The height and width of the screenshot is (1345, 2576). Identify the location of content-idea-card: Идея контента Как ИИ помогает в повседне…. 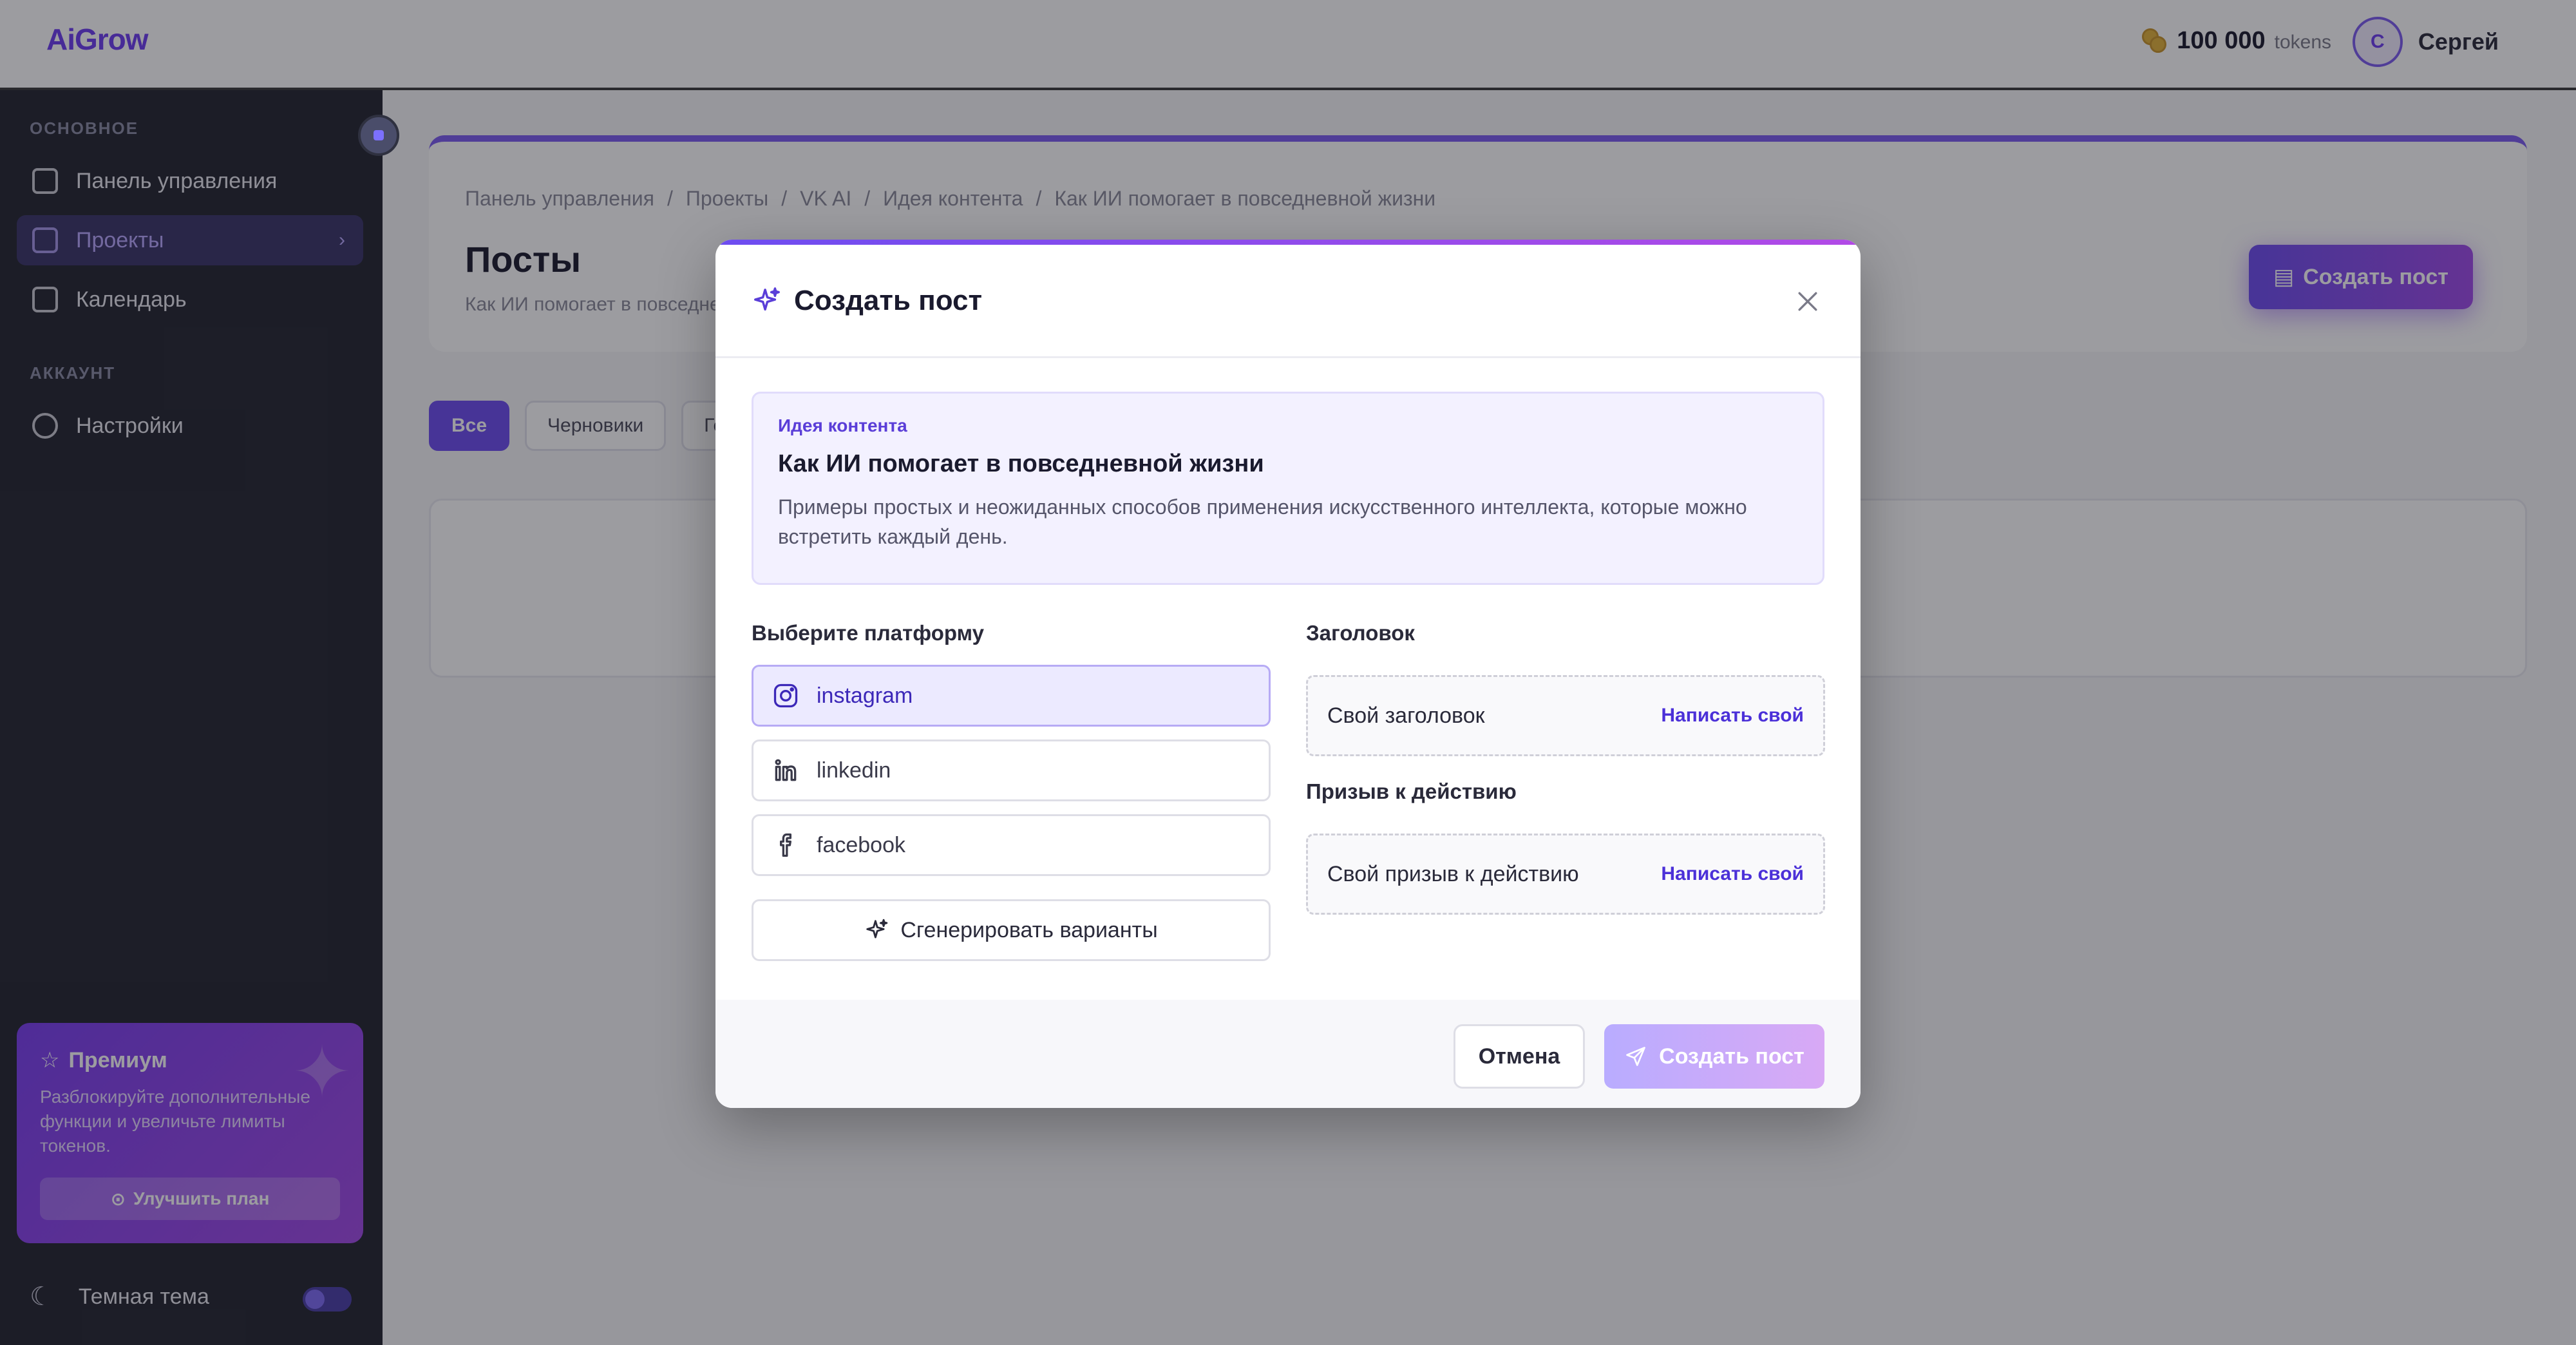
(1288, 489).